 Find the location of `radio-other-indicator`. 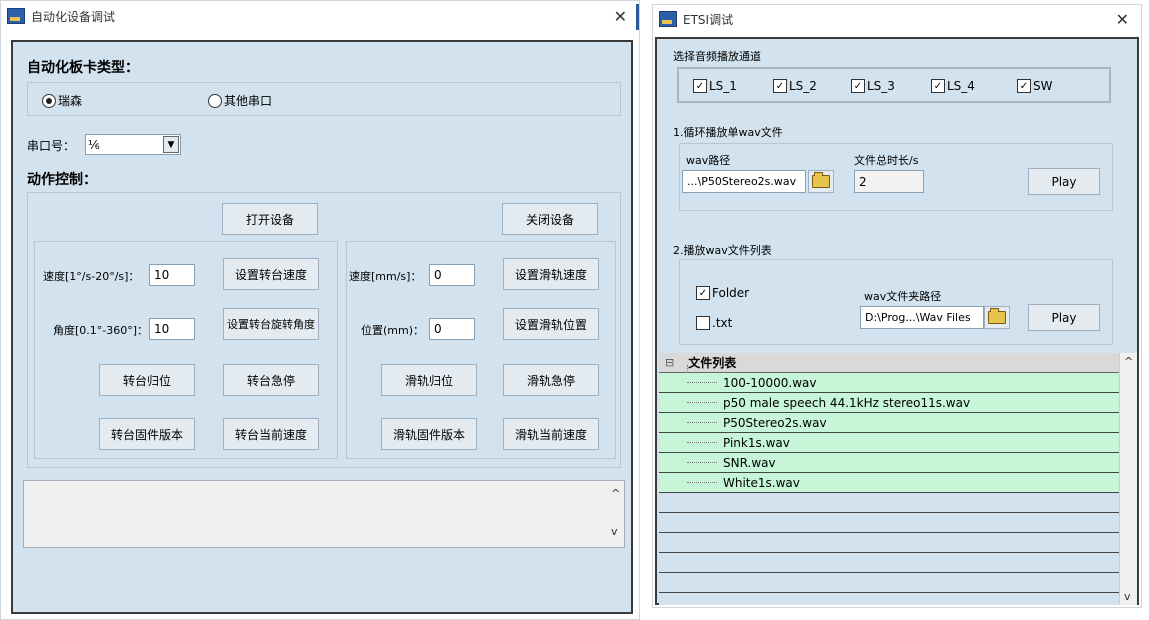

radio-other-indicator is located at coordinates (215, 100).